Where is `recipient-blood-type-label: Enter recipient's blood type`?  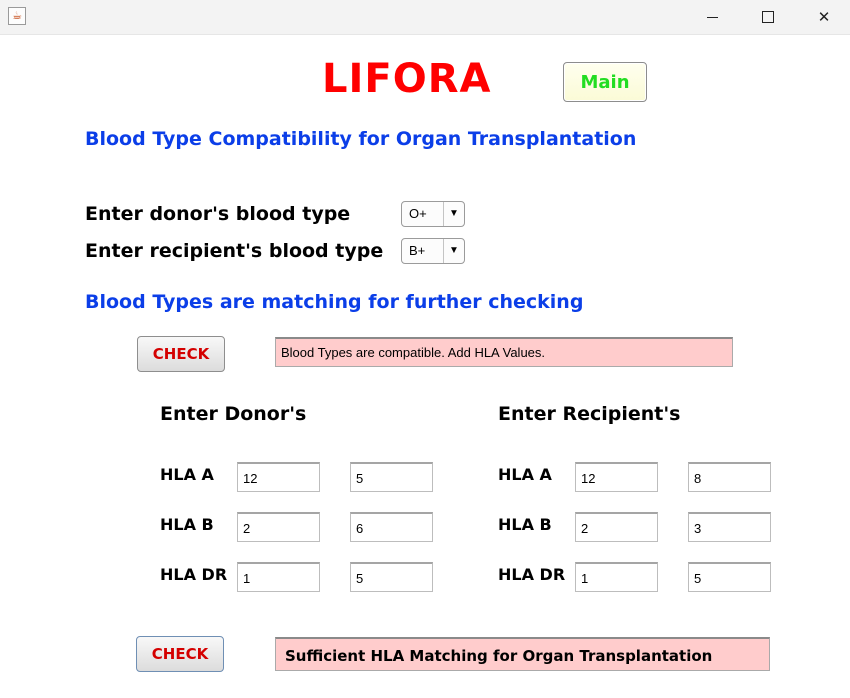
recipient-blood-type-label: Enter recipient's blood type is located at coordinates (234, 251).